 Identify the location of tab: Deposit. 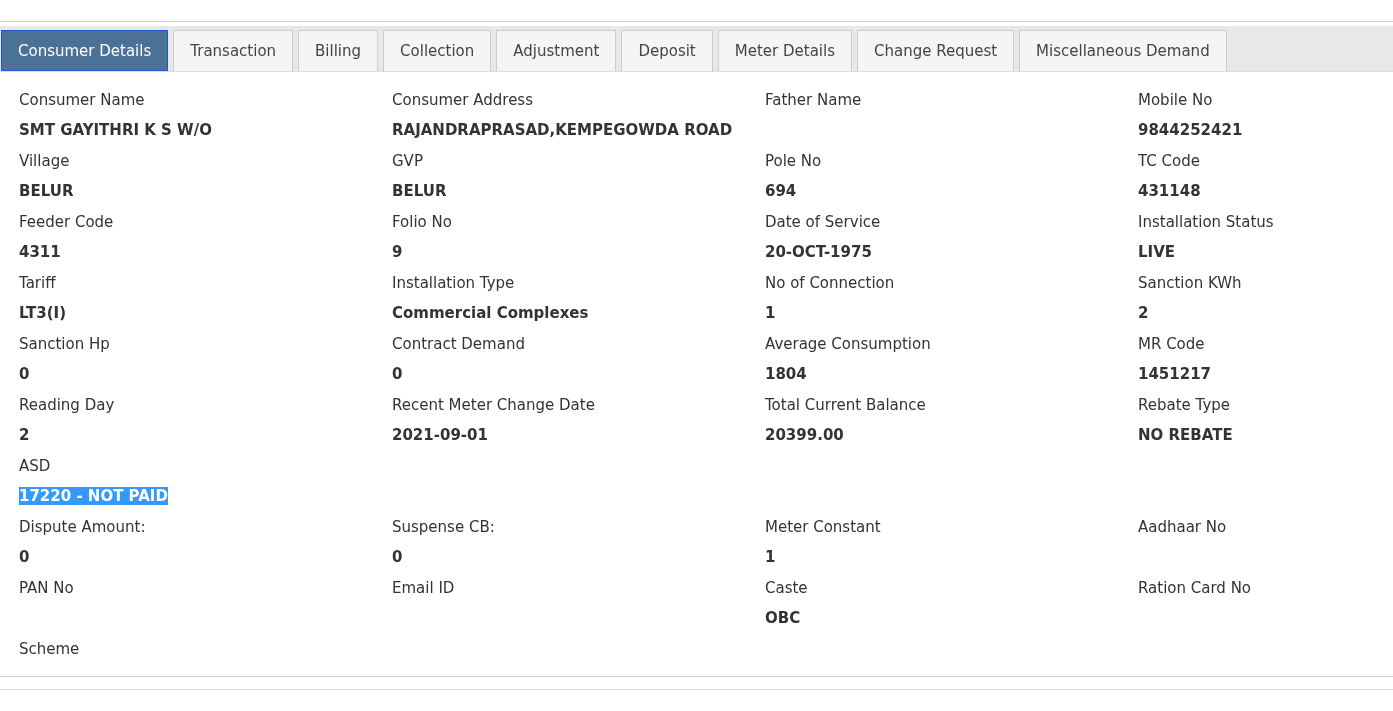
(667, 50).